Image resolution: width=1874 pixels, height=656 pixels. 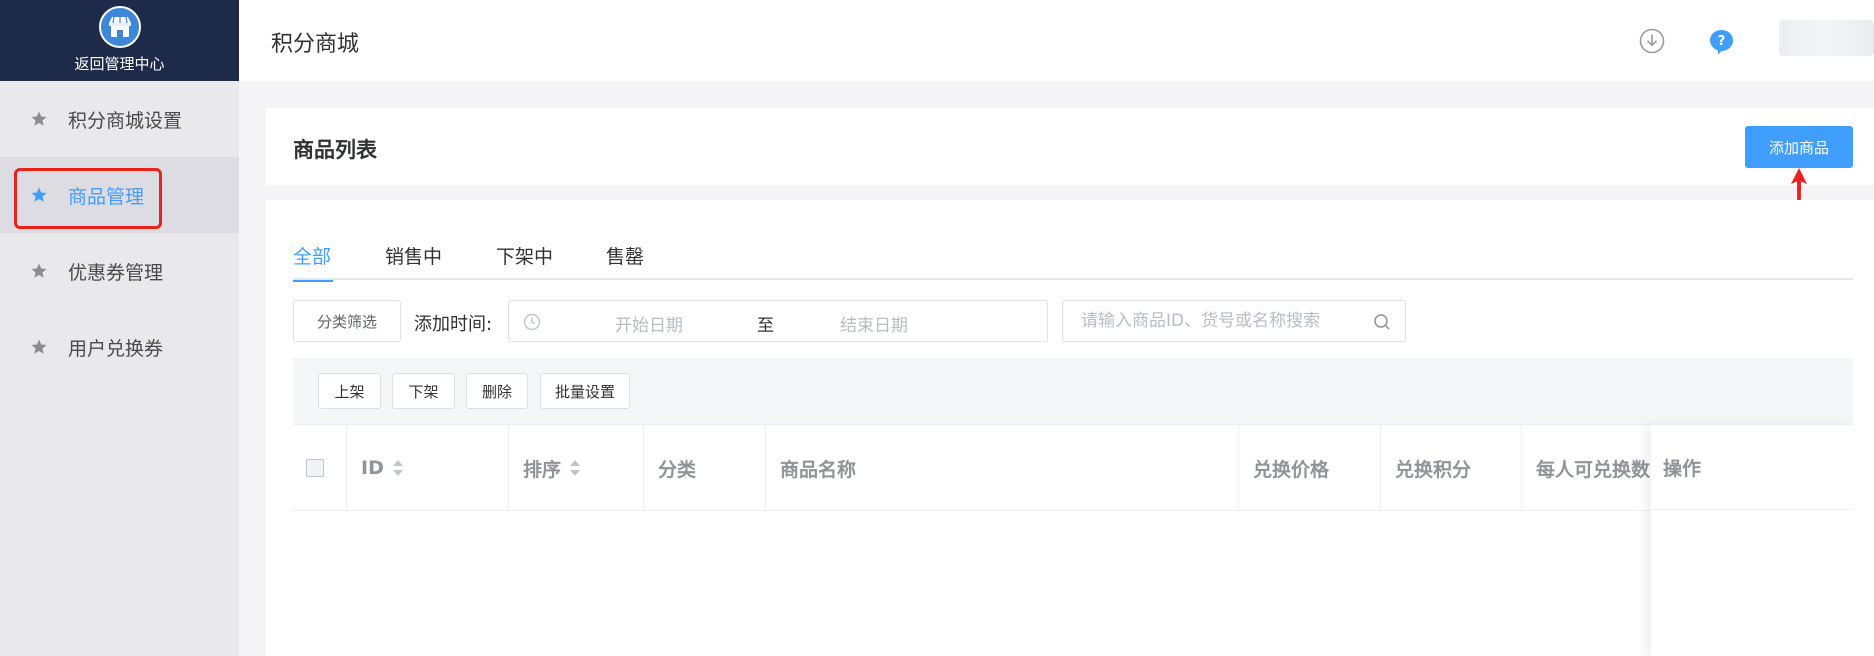 What do you see at coordinates (372, 468) in the screenshot?
I see `column-label: ID` at bounding box center [372, 468].